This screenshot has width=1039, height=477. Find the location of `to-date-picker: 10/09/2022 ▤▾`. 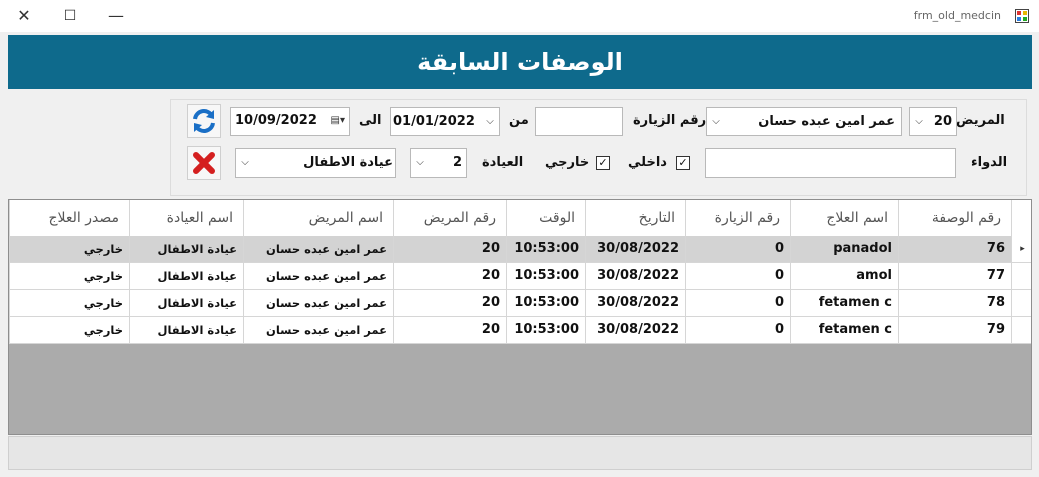

to-date-picker: 10/09/2022 ▤▾ is located at coordinates (290, 121).